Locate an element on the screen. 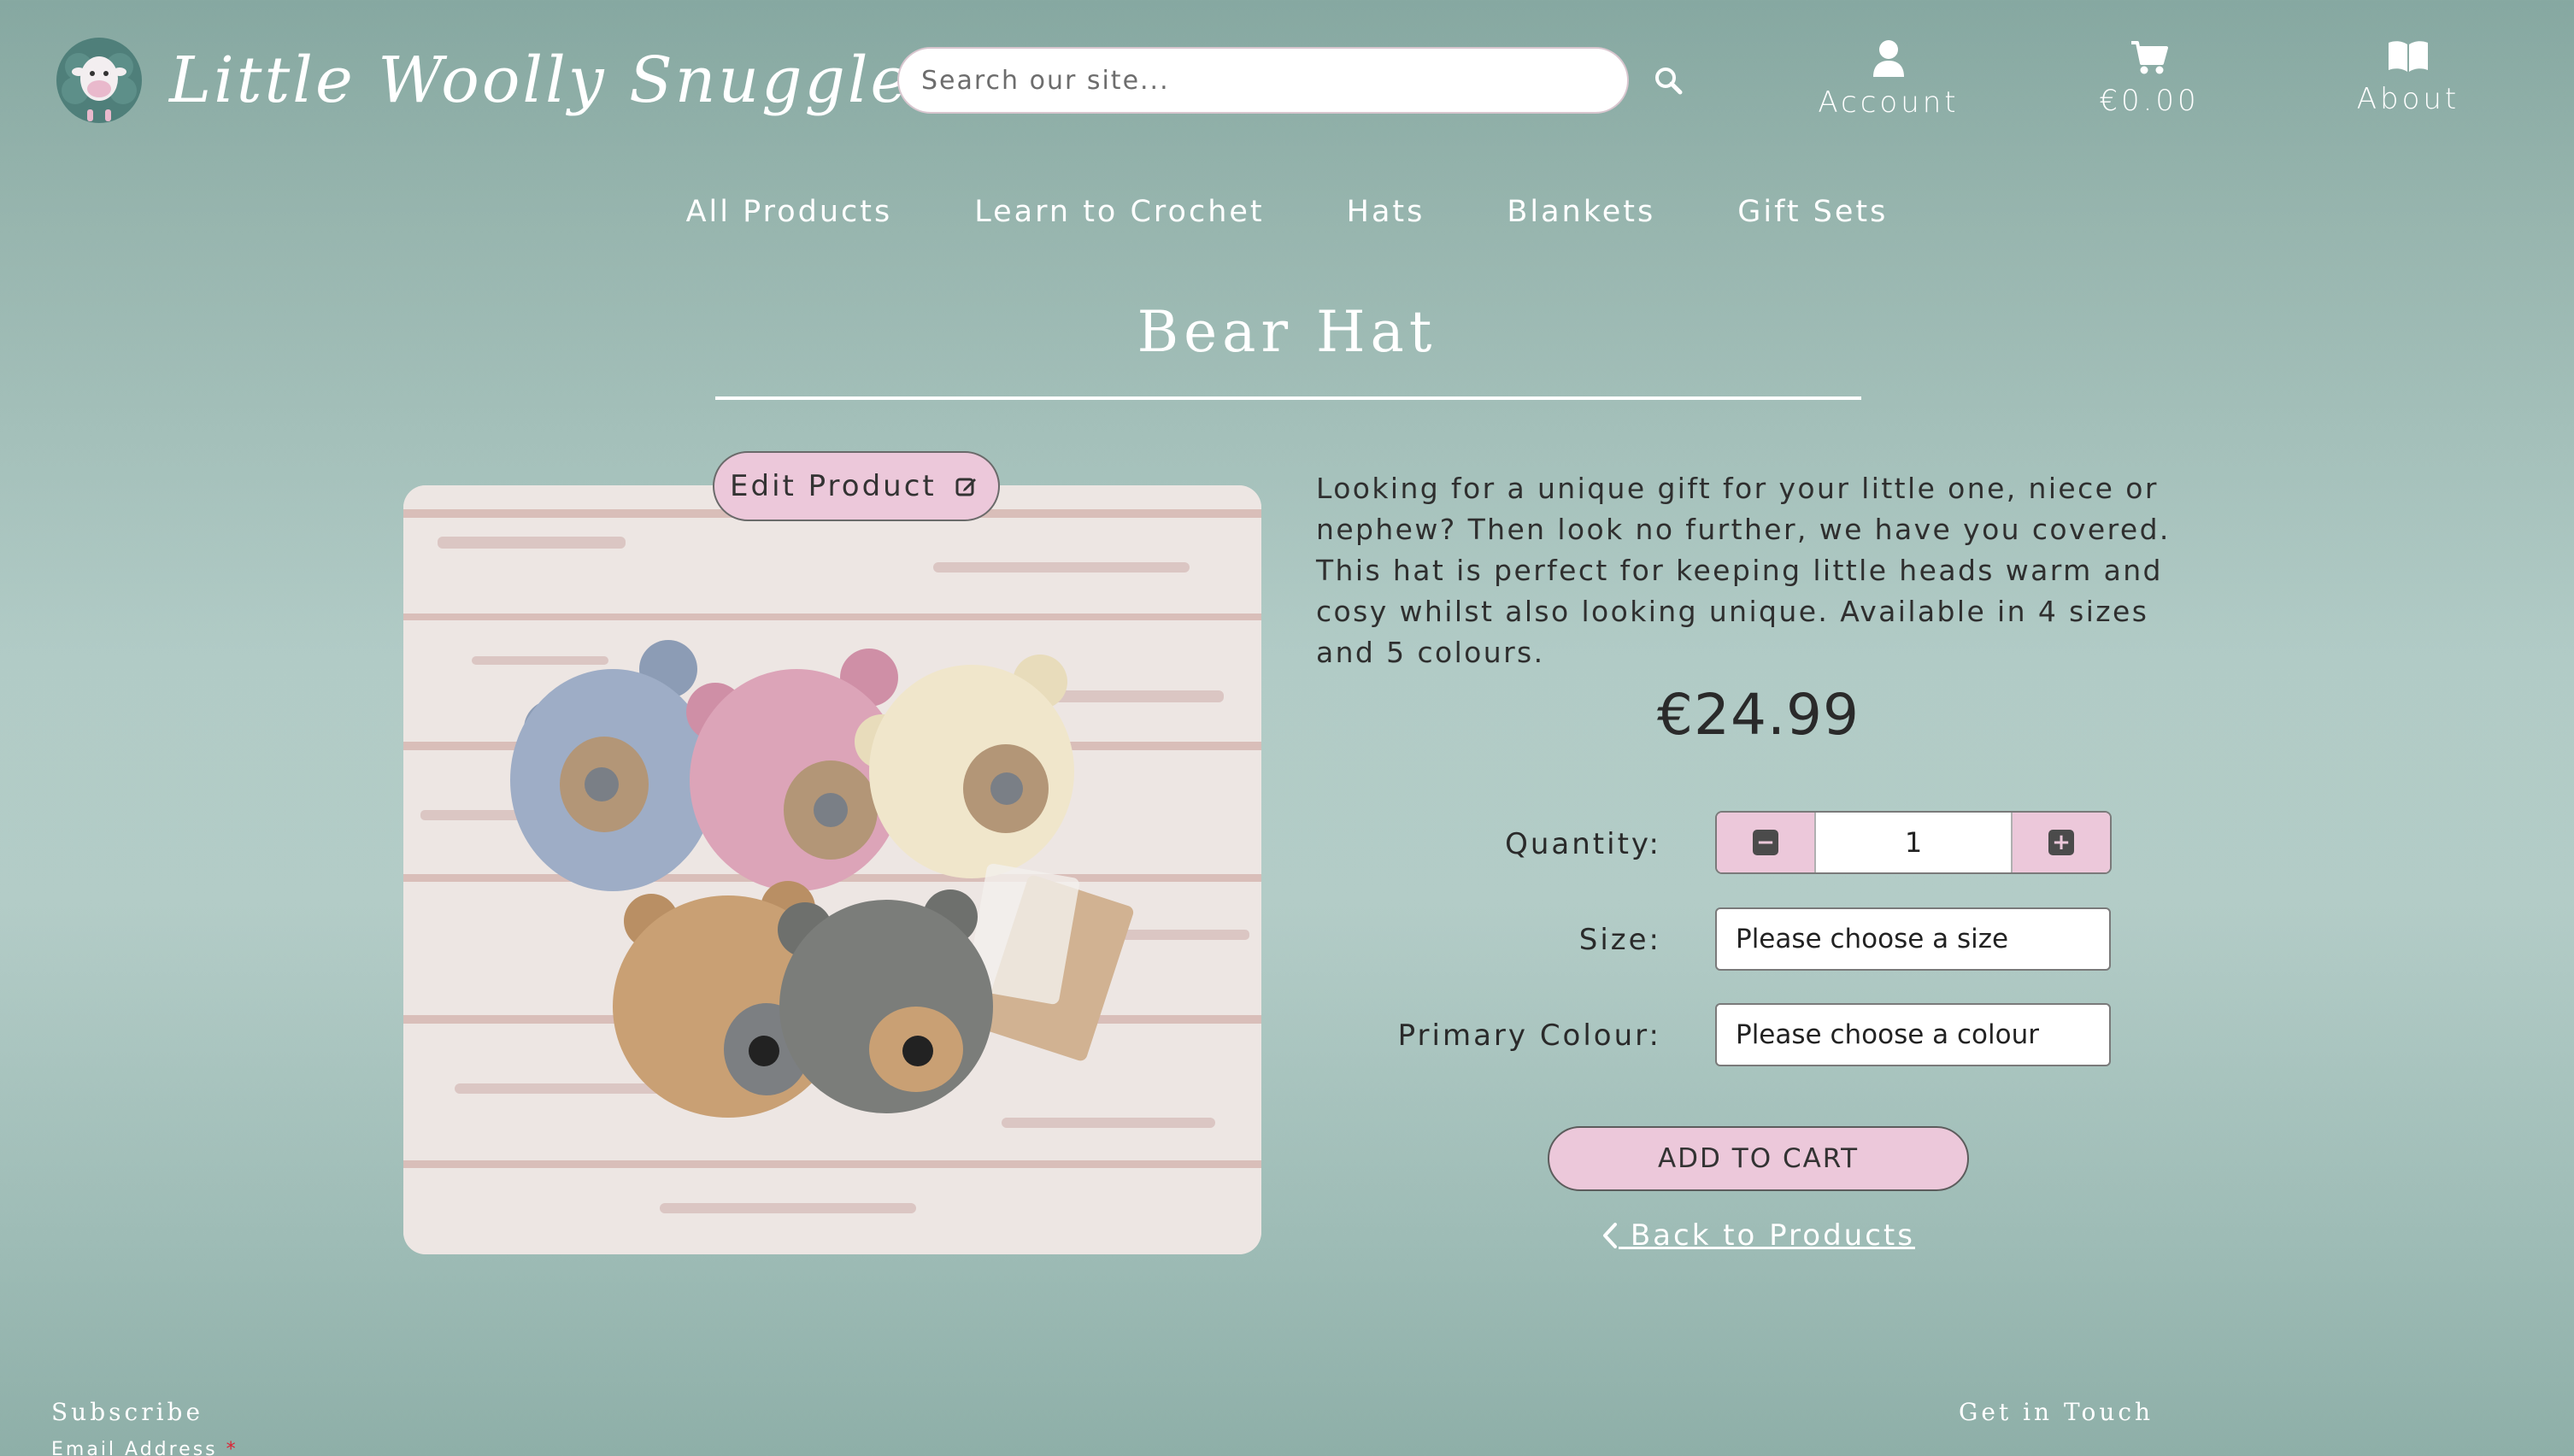 The width and height of the screenshot is (2574, 1456). edit-product-button: Edit Product is located at coordinates (856, 486).